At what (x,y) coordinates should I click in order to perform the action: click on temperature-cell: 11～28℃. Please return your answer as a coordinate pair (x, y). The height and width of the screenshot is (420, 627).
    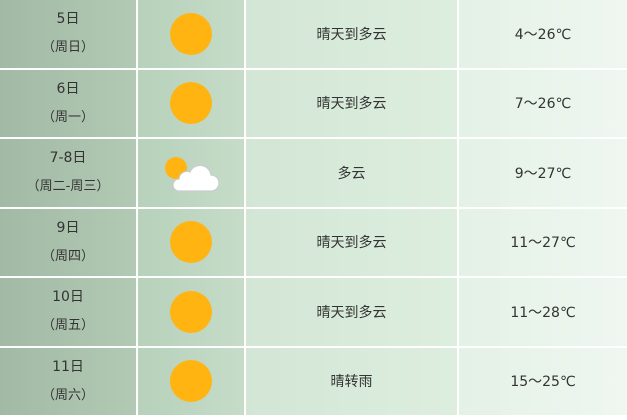
    Looking at the image, I should click on (543, 313).